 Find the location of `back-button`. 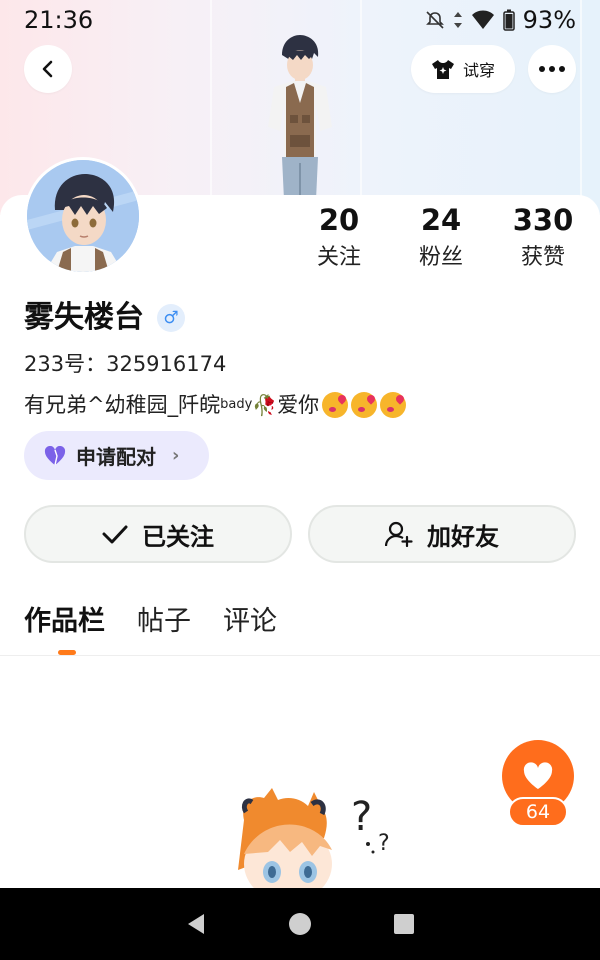

back-button is located at coordinates (48, 69).